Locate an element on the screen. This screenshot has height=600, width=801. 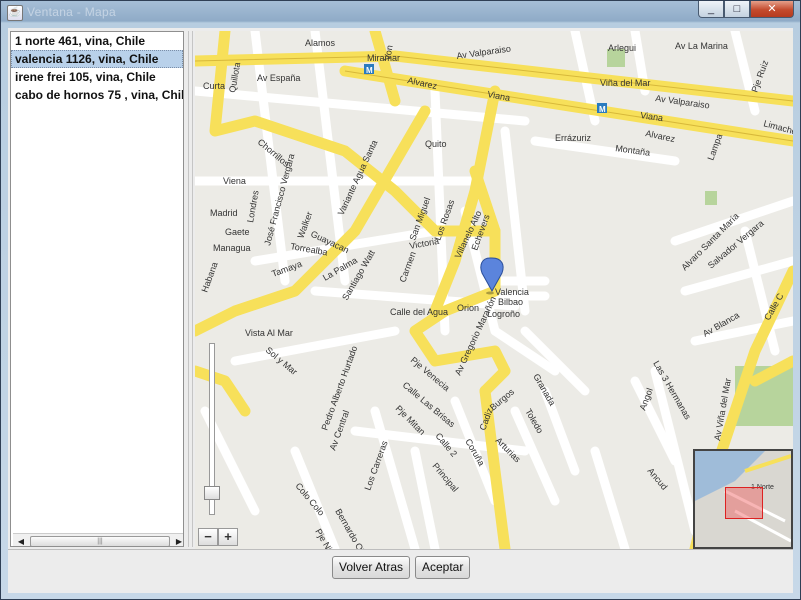
street-label: Principal is located at coordinates (445, 477).